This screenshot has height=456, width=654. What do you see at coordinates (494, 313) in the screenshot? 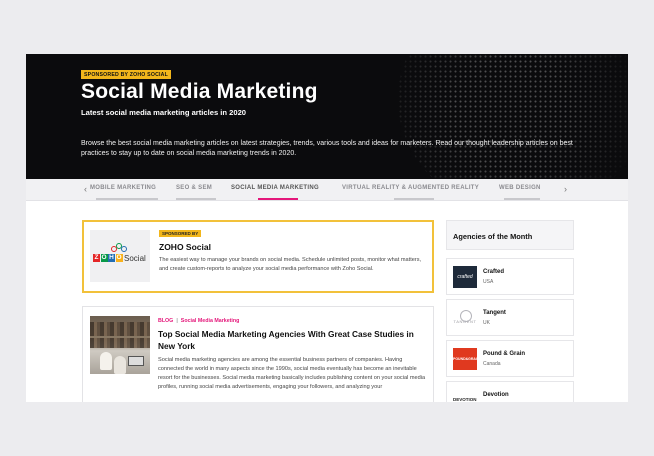
I see `agency-name: Tangent` at bounding box center [494, 313].